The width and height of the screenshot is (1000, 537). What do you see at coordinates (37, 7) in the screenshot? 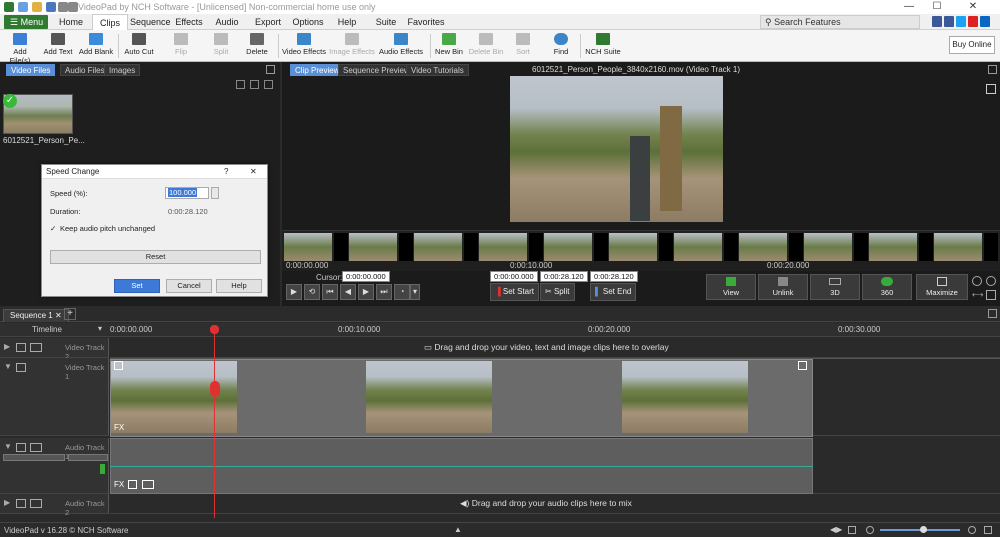
I see `open-icon` at bounding box center [37, 7].